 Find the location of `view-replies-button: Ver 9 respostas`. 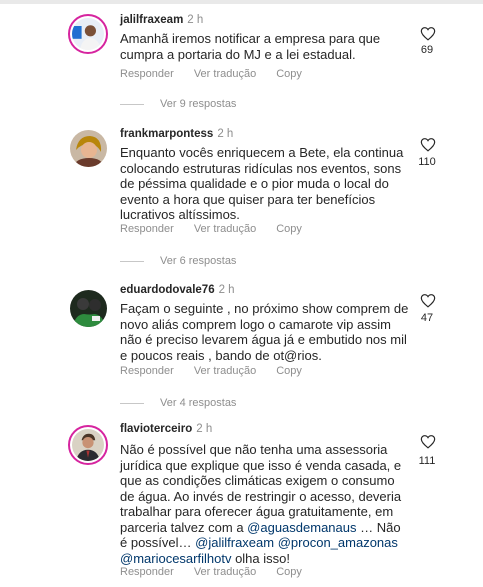

view-replies-button: Ver 9 respostas is located at coordinates (178, 104).